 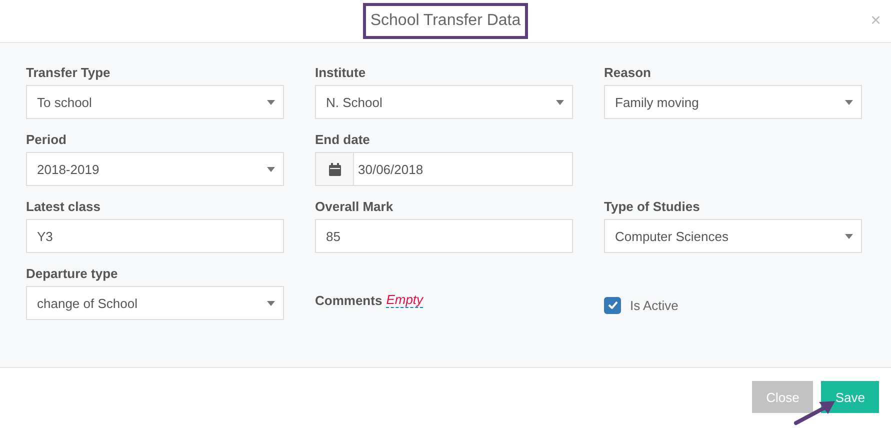 I want to click on select-field: N. School, so click(x=444, y=102).